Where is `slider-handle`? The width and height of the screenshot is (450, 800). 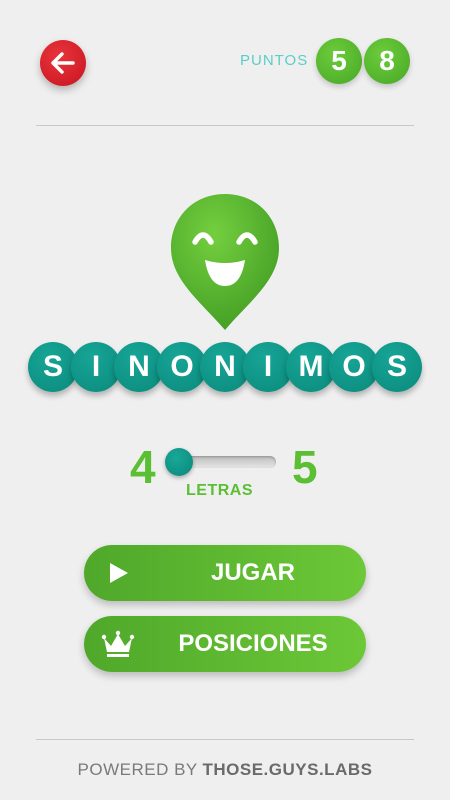
slider-handle is located at coordinates (179, 462).